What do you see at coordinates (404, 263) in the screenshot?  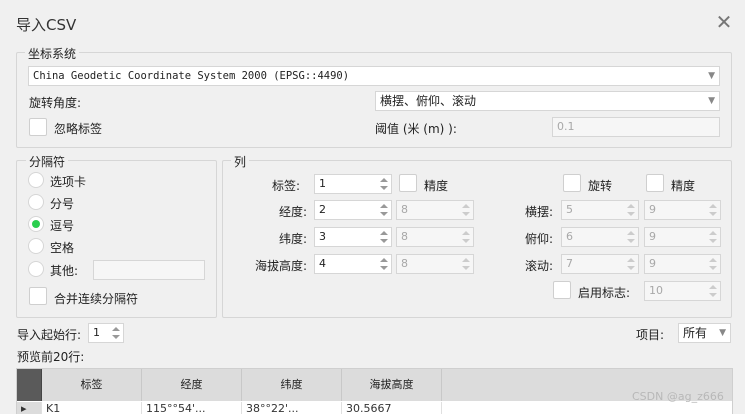 I see `altitude-precision-value: 8` at bounding box center [404, 263].